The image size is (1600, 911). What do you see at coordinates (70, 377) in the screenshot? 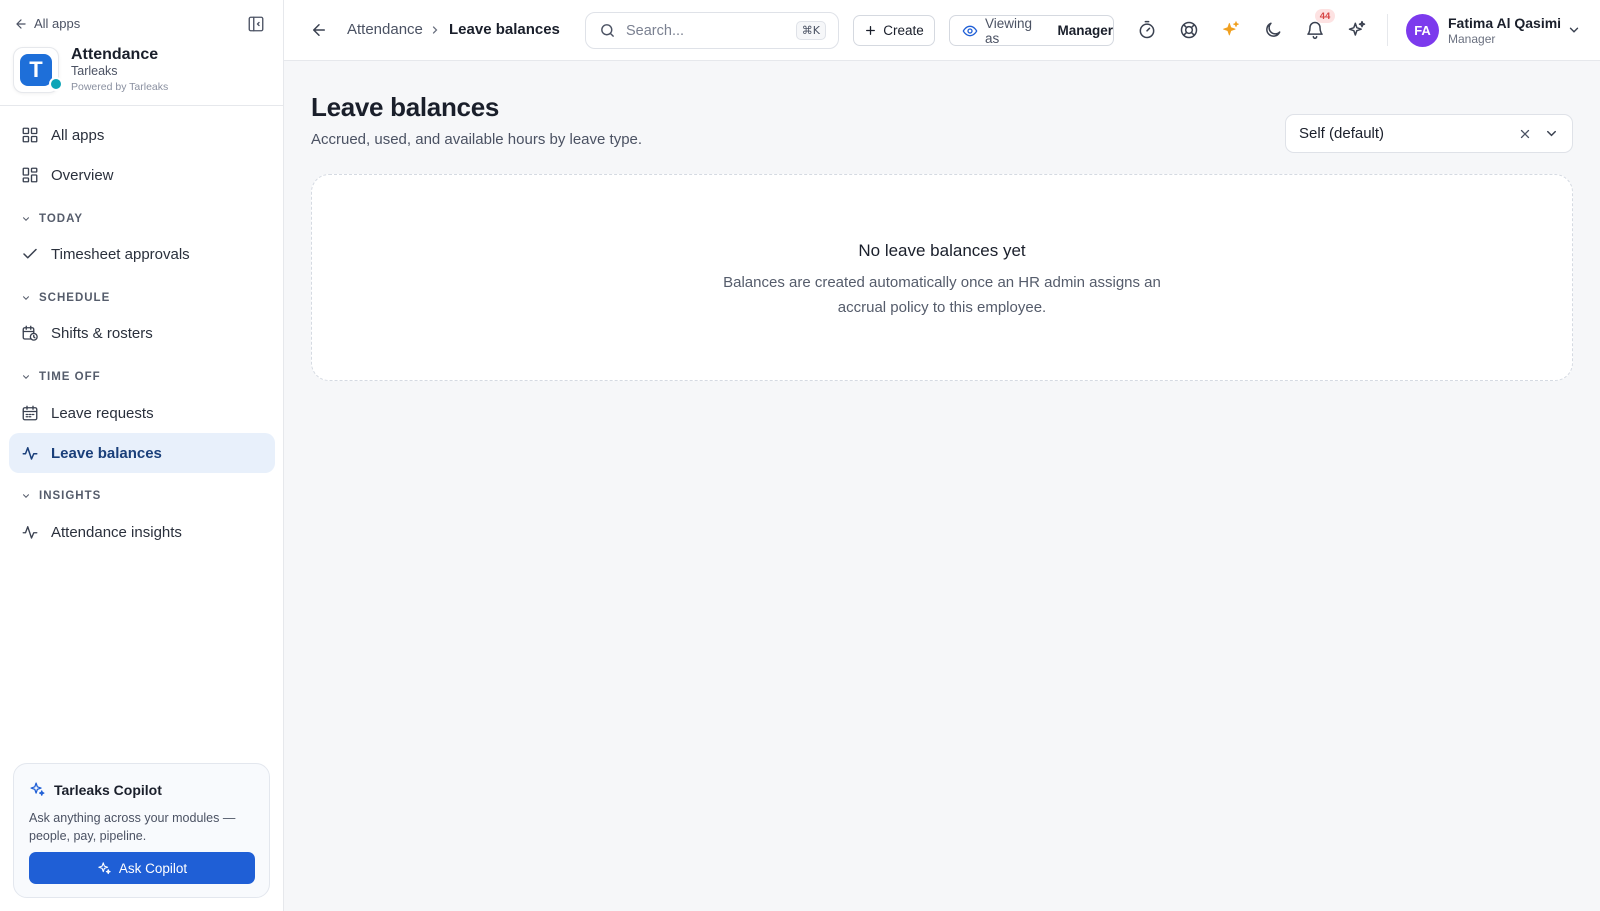
I see `section-label: TIME OFF` at bounding box center [70, 377].